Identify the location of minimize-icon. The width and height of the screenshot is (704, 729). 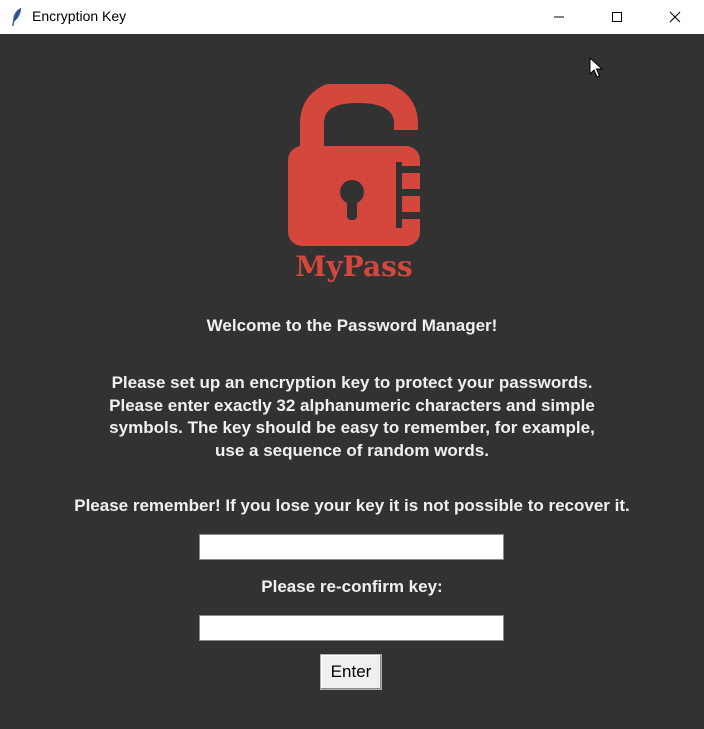
(559, 17).